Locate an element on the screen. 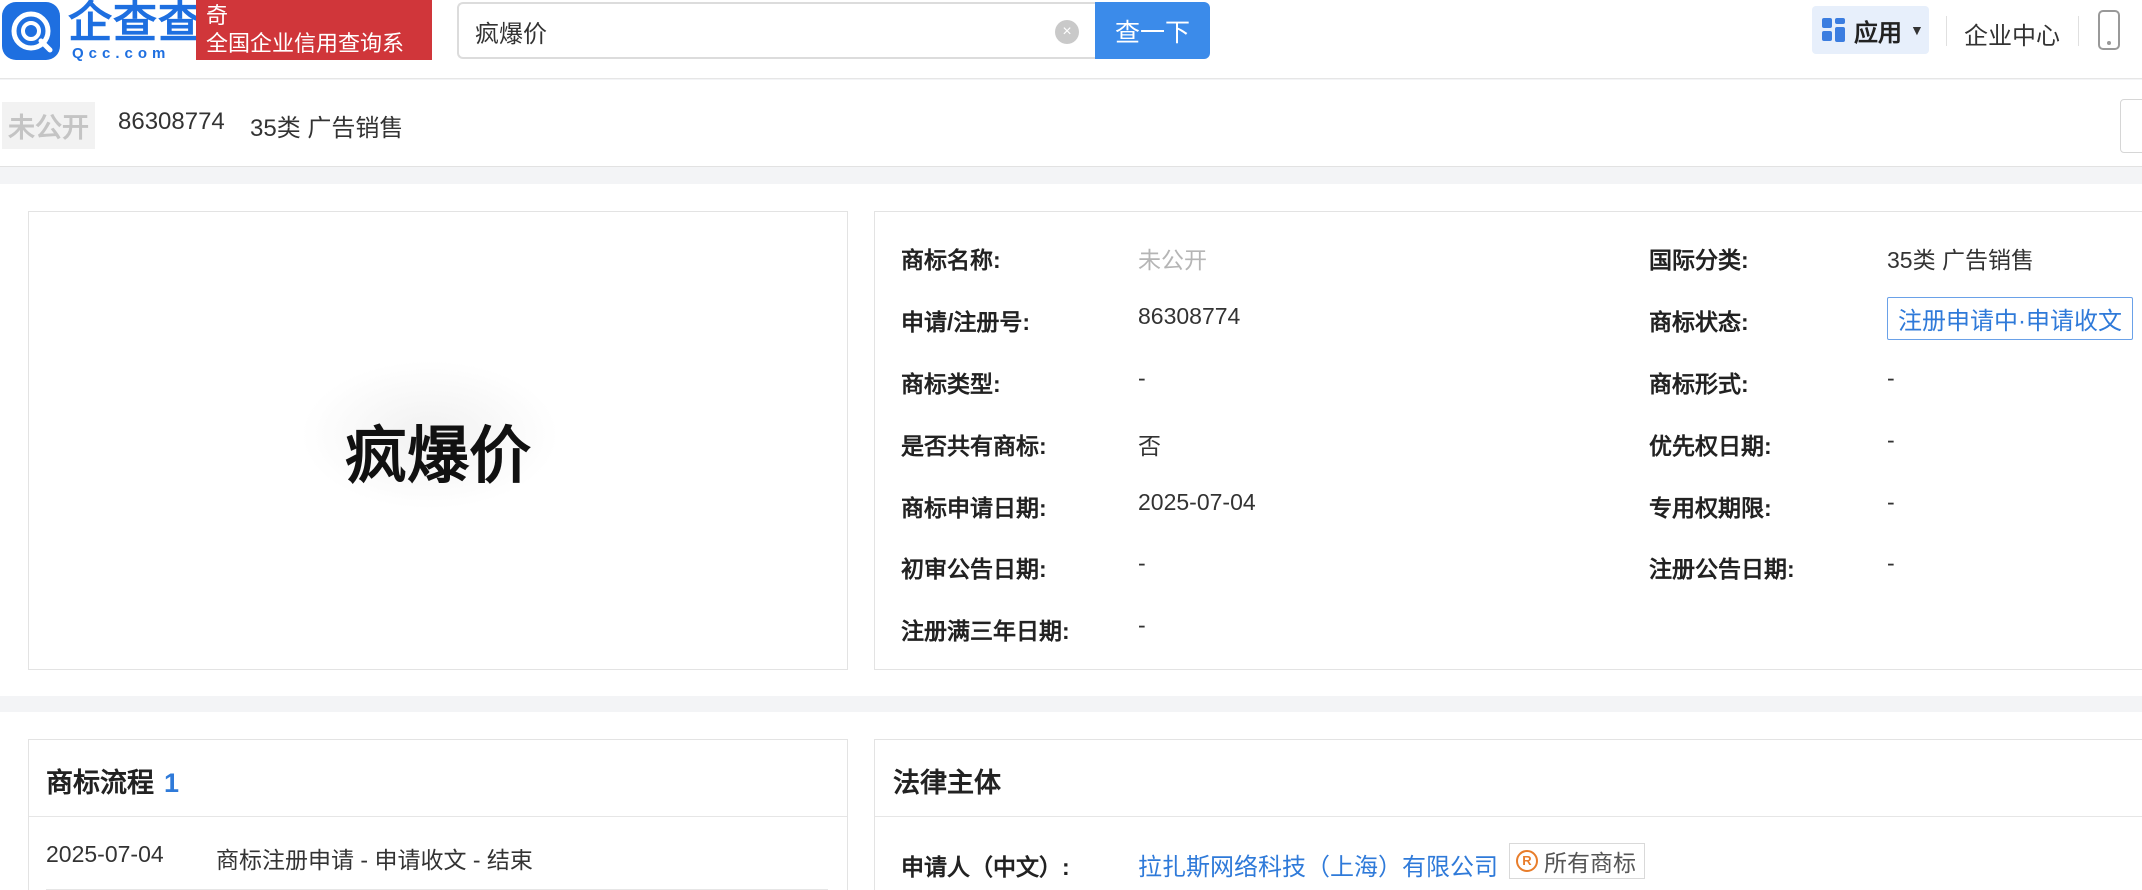 The image size is (2142, 890). value-prelim-date: - is located at coordinates (1142, 563).